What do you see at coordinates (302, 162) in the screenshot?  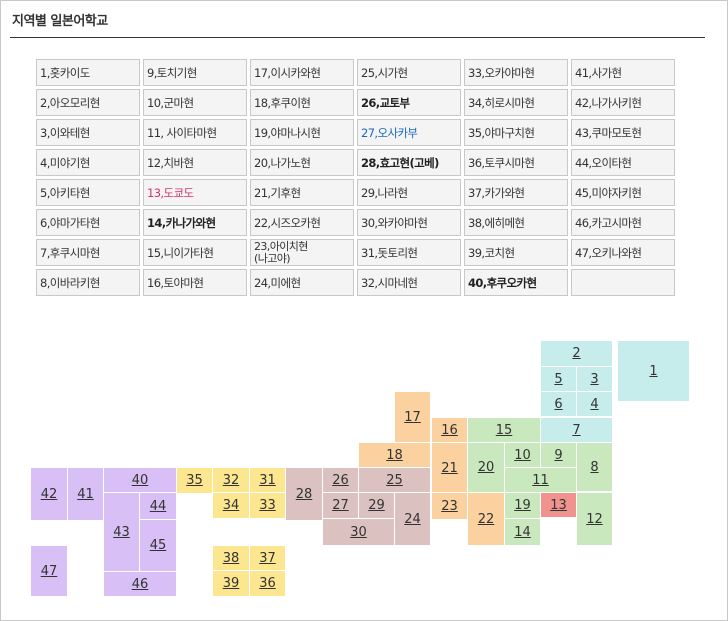 I see `prefecture-link: 20,나가노현` at bounding box center [302, 162].